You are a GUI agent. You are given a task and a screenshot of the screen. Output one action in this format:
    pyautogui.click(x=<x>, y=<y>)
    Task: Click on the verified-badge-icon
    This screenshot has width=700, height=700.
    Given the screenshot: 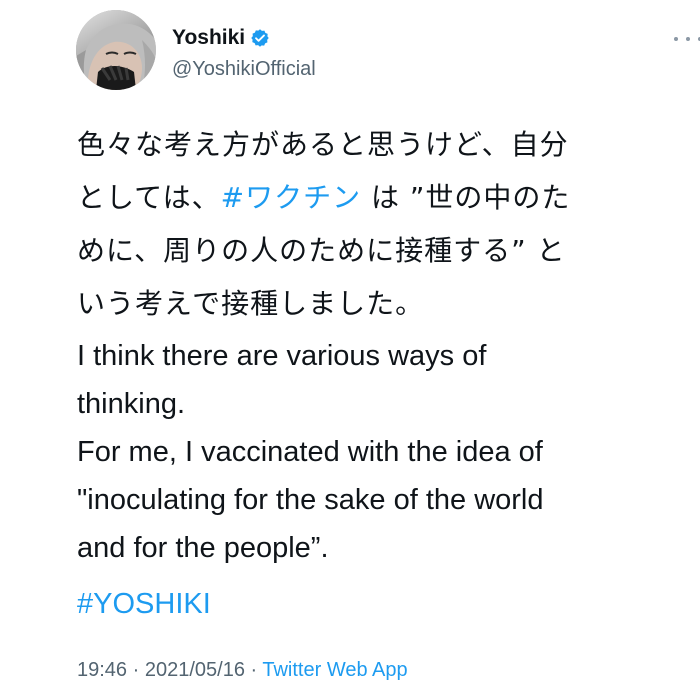 What is the action you would take?
    pyautogui.click(x=260, y=38)
    